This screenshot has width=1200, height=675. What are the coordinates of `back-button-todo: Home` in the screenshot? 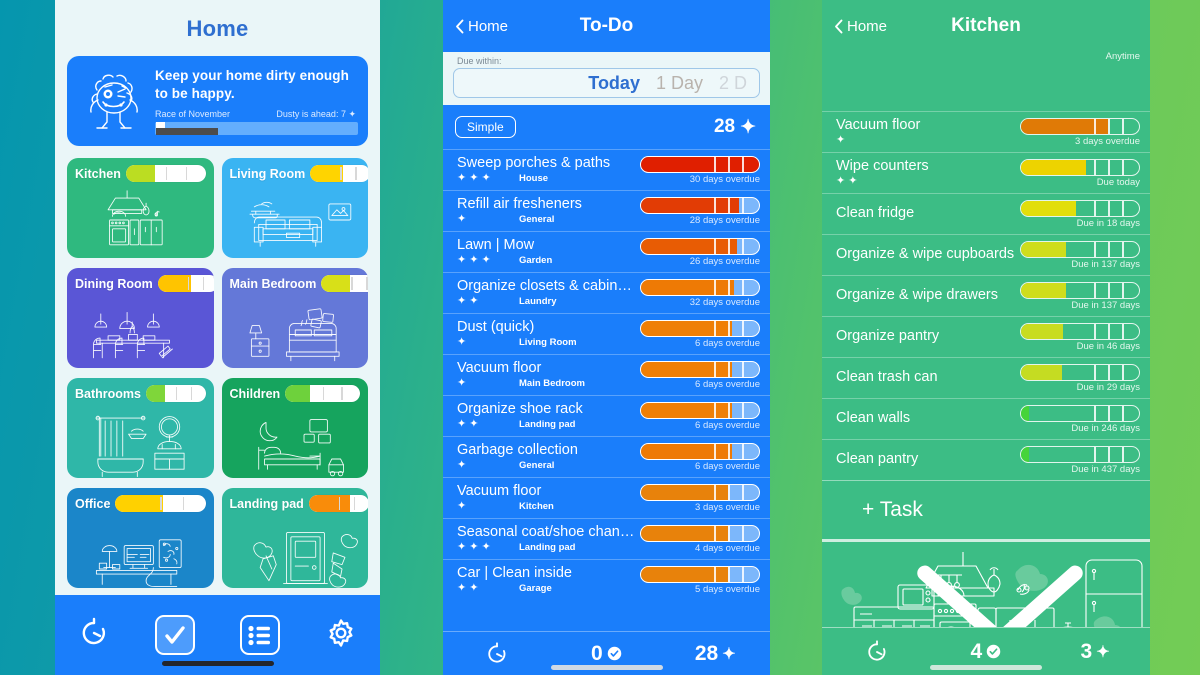 It's located at (481, 26).